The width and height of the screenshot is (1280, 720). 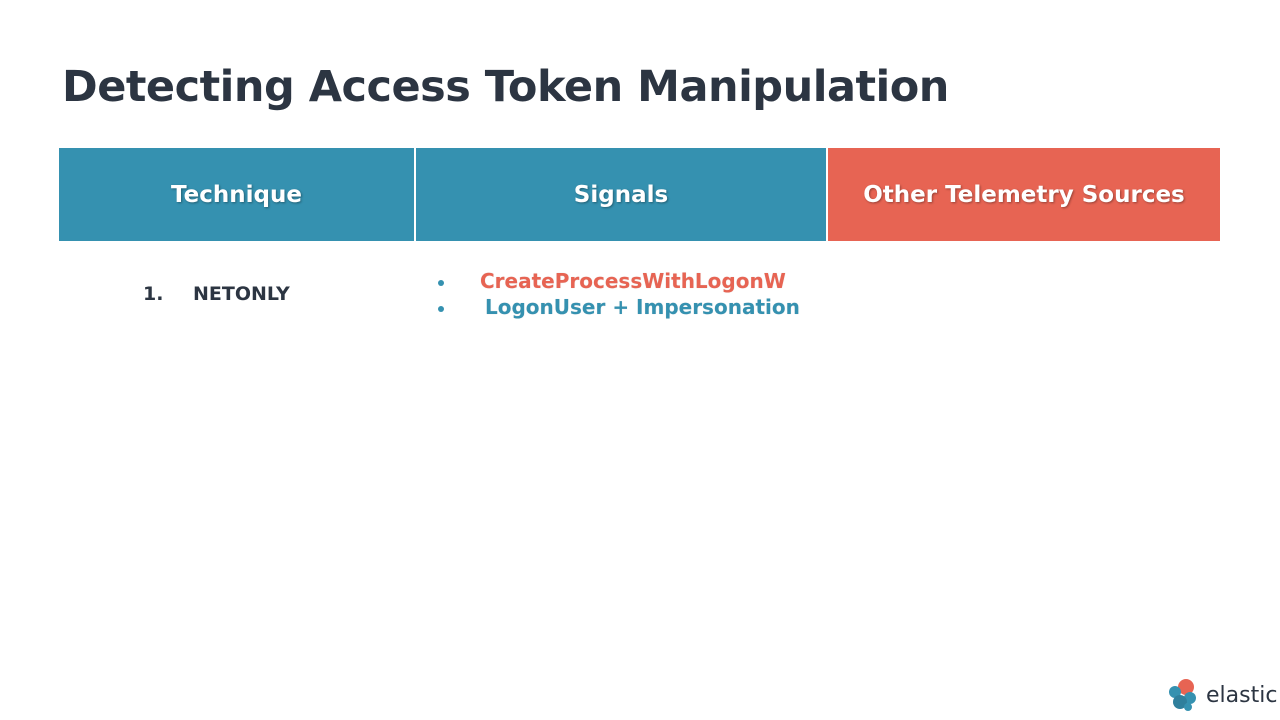 I want to click on technique-number: 1., so click(x=153, y=294).